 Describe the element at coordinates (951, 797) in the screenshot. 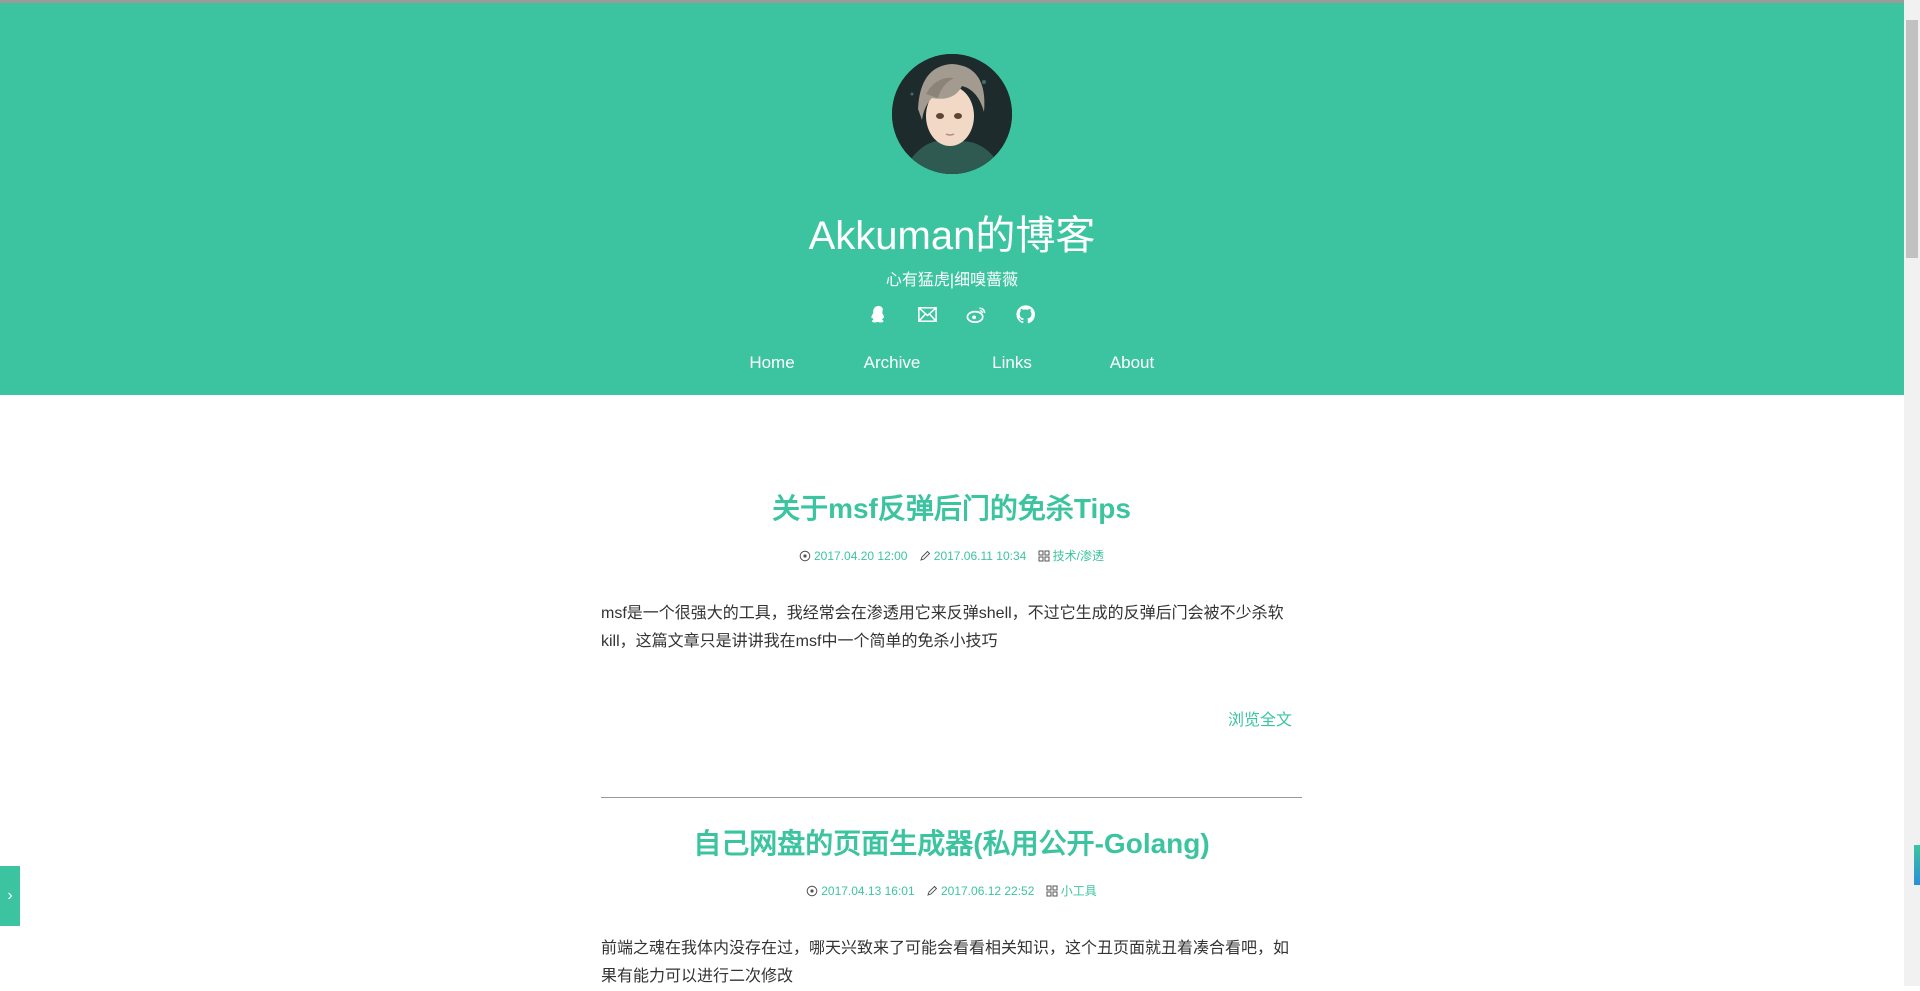

I see `post-divider` at that location.